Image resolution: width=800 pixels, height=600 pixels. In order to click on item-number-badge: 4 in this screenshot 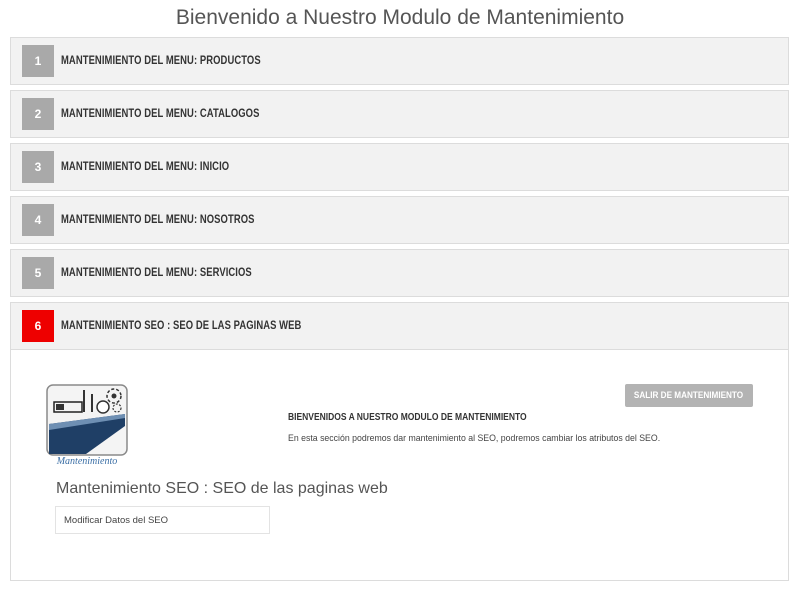, I will do `click(38, 220)`.